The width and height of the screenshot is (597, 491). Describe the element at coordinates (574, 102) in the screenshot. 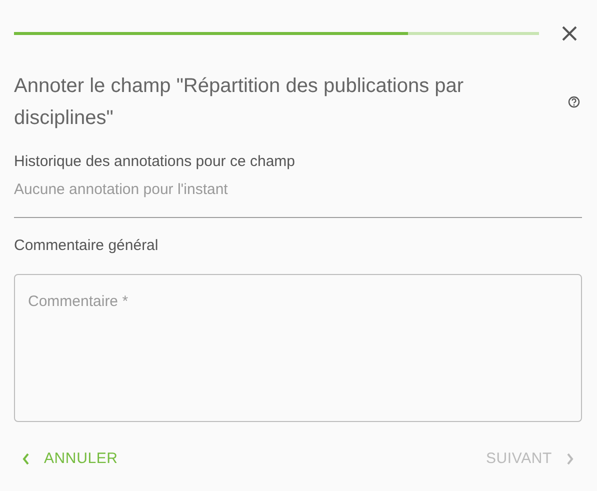

I see `help-icon` at that location.